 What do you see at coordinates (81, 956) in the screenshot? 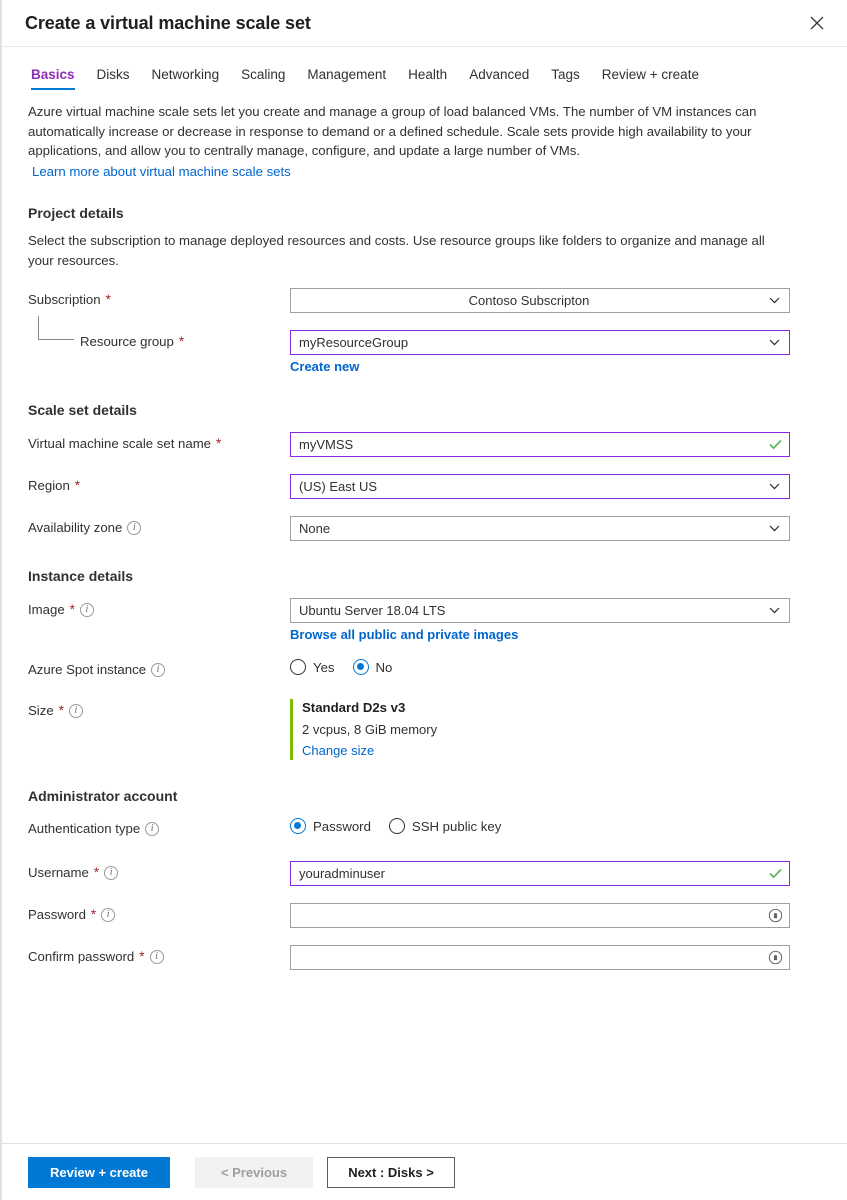
I see `confirm-password-label-text: Confirm password` at bounding box center [81, 956].